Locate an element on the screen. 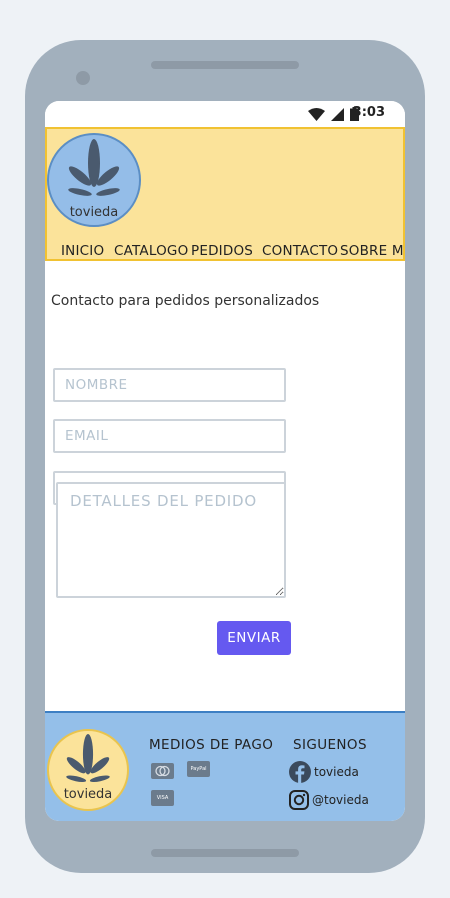 The width and height of the screenshot is (450, 898). facebook-label: tovieda is located at coordinates (336, 772).